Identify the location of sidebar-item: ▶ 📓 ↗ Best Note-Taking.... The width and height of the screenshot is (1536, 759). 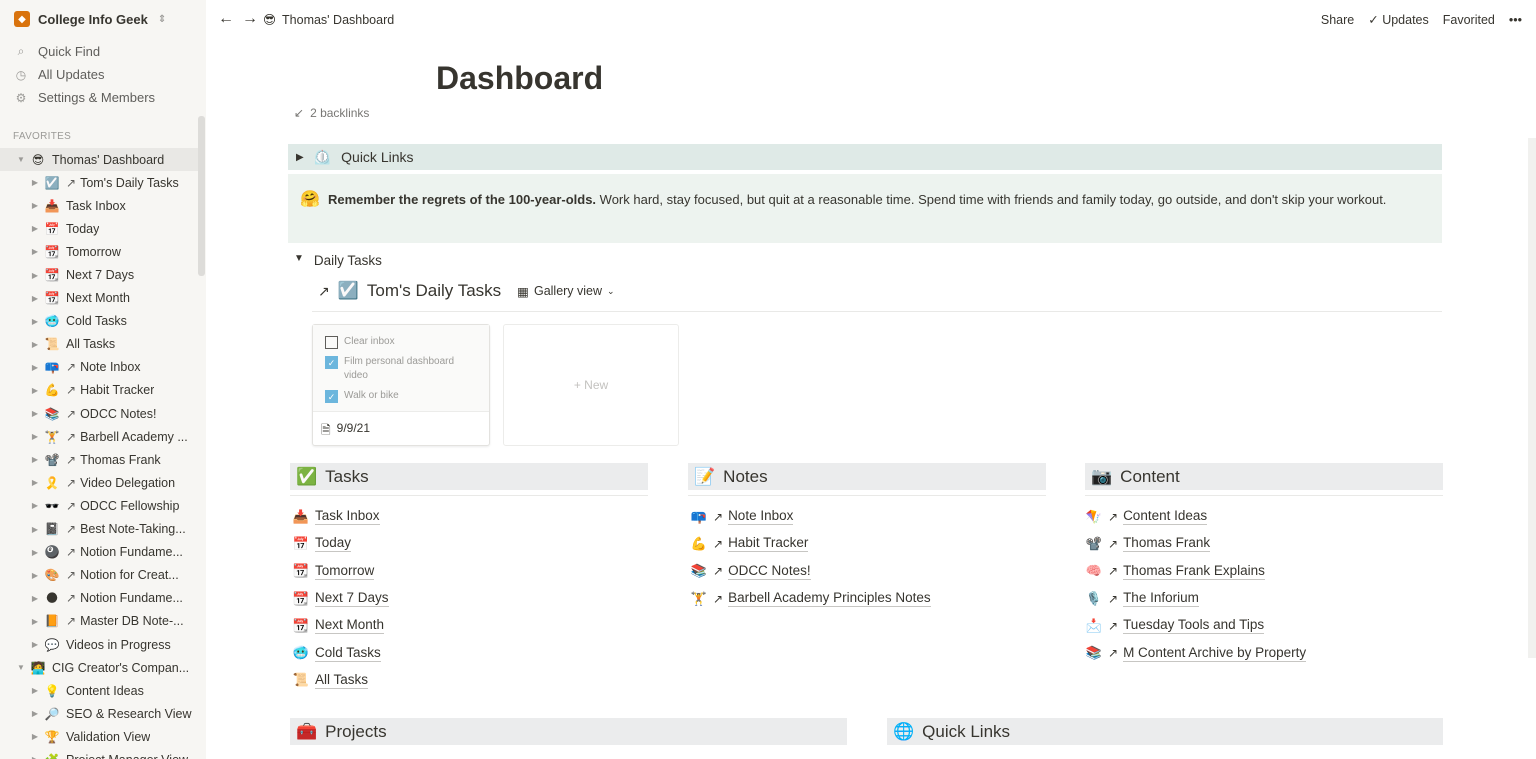
(99, 529).